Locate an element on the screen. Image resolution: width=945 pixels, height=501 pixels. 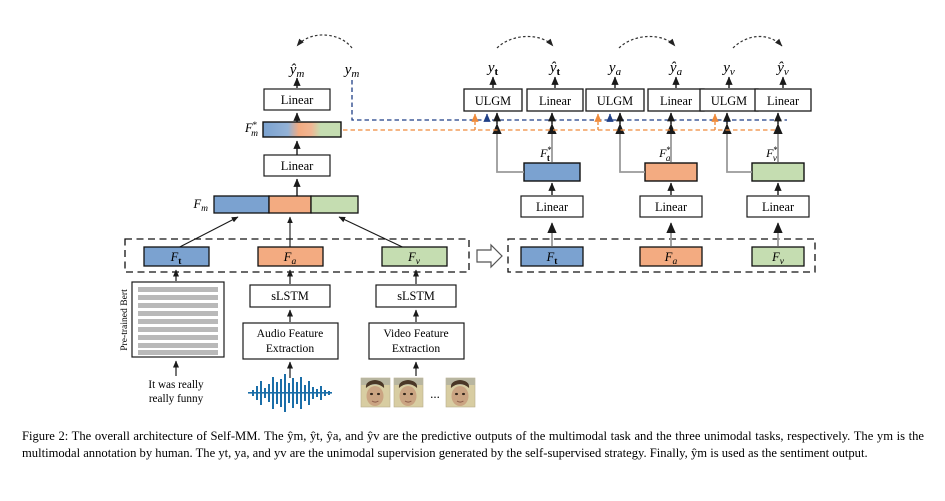
linear-out-label-t: Linear is located at coordinates (555, 101).